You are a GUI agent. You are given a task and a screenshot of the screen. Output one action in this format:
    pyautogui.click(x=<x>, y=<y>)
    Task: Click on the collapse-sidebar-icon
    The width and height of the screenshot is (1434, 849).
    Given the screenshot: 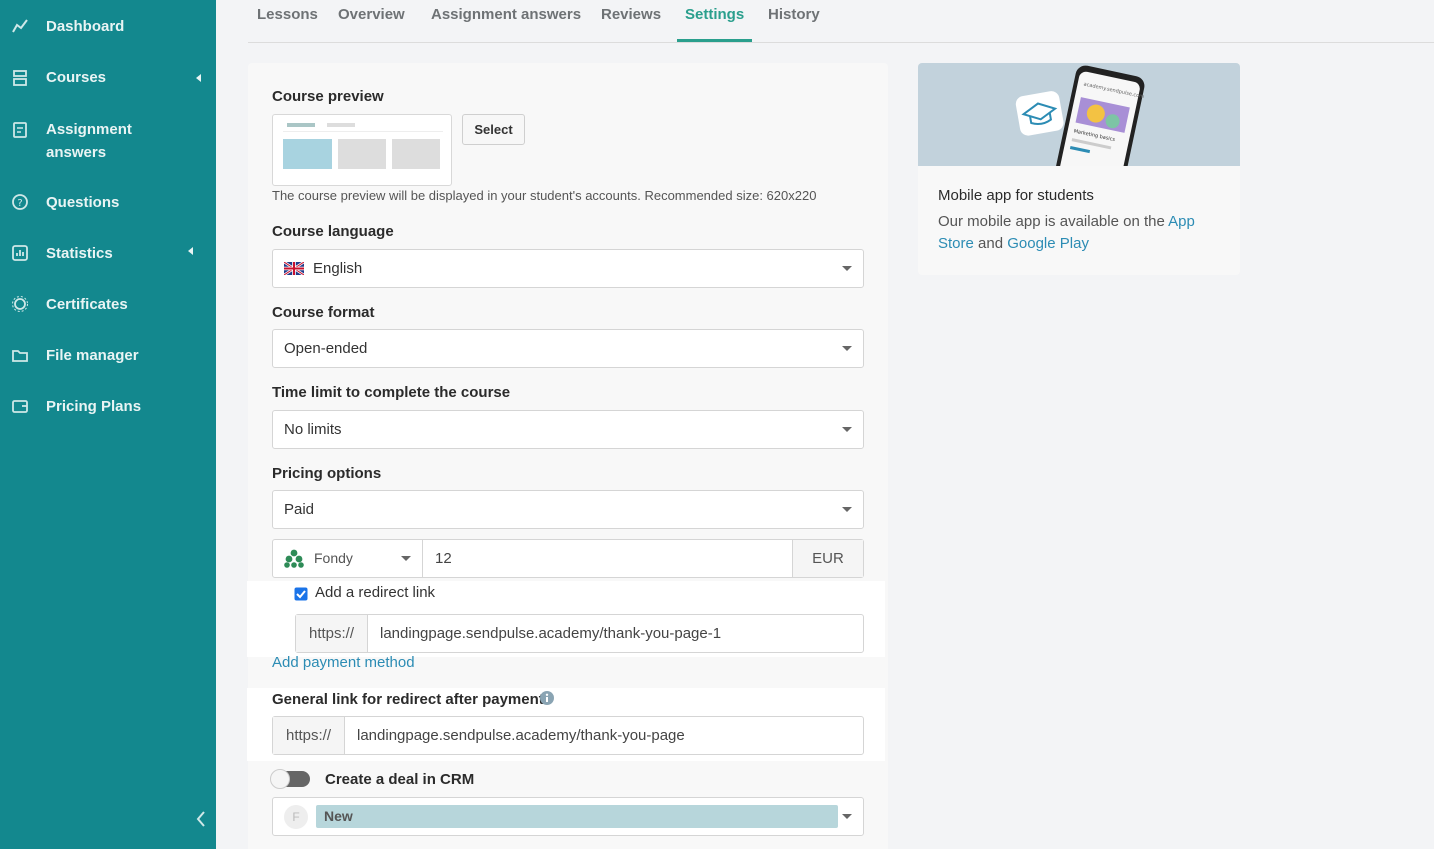 What is the action you would take?
    pyautogui.click(x=201, y=819)
    